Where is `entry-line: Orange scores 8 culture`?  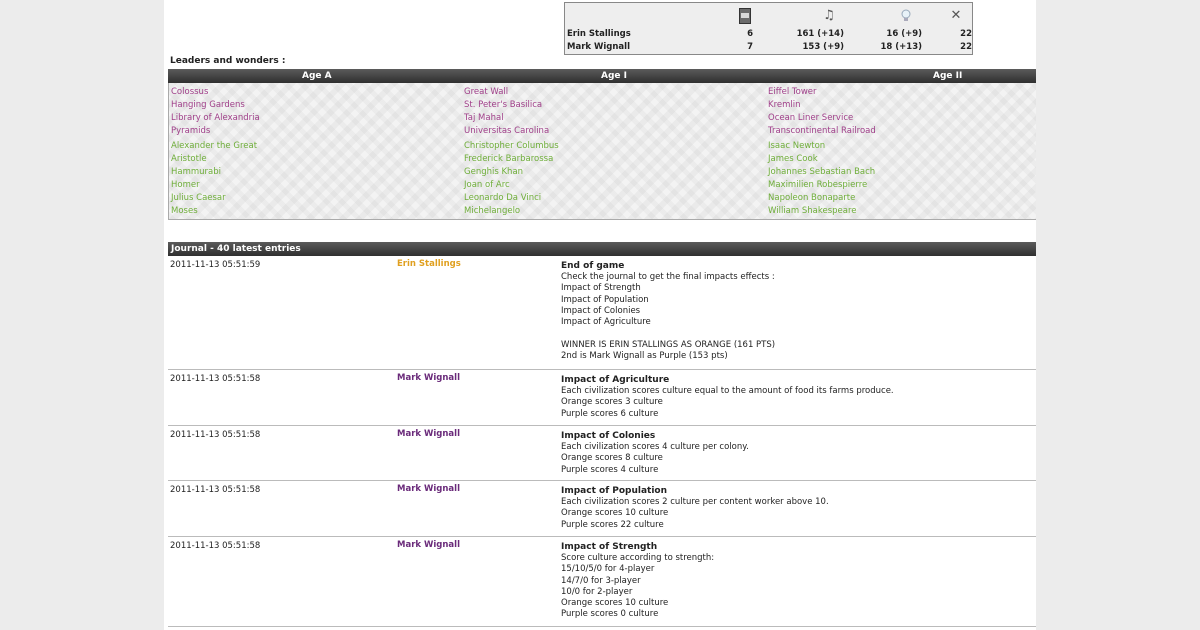 entry-line: Orange scores 8 culture is located at coordinates (612, 458).